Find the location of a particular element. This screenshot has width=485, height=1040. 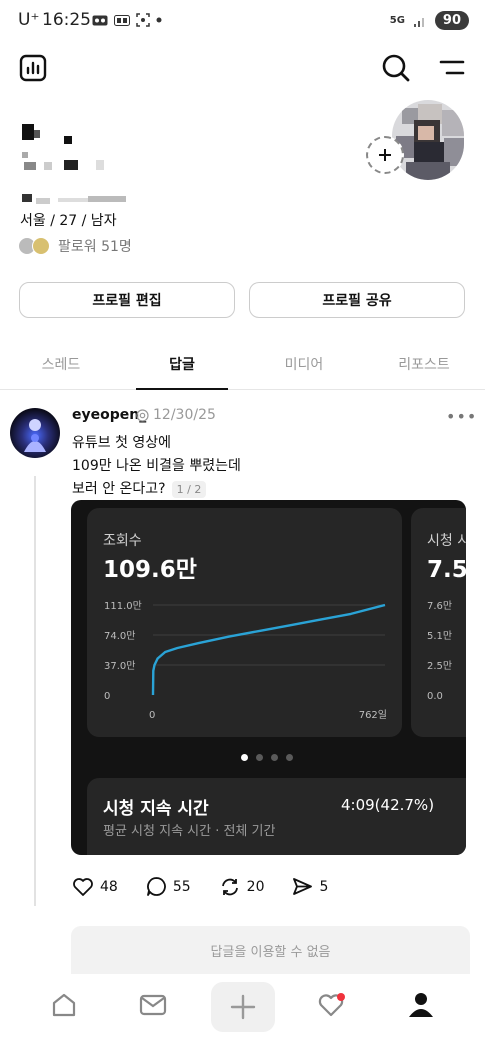

post-author-avatar is located at coordinates (35, 433).